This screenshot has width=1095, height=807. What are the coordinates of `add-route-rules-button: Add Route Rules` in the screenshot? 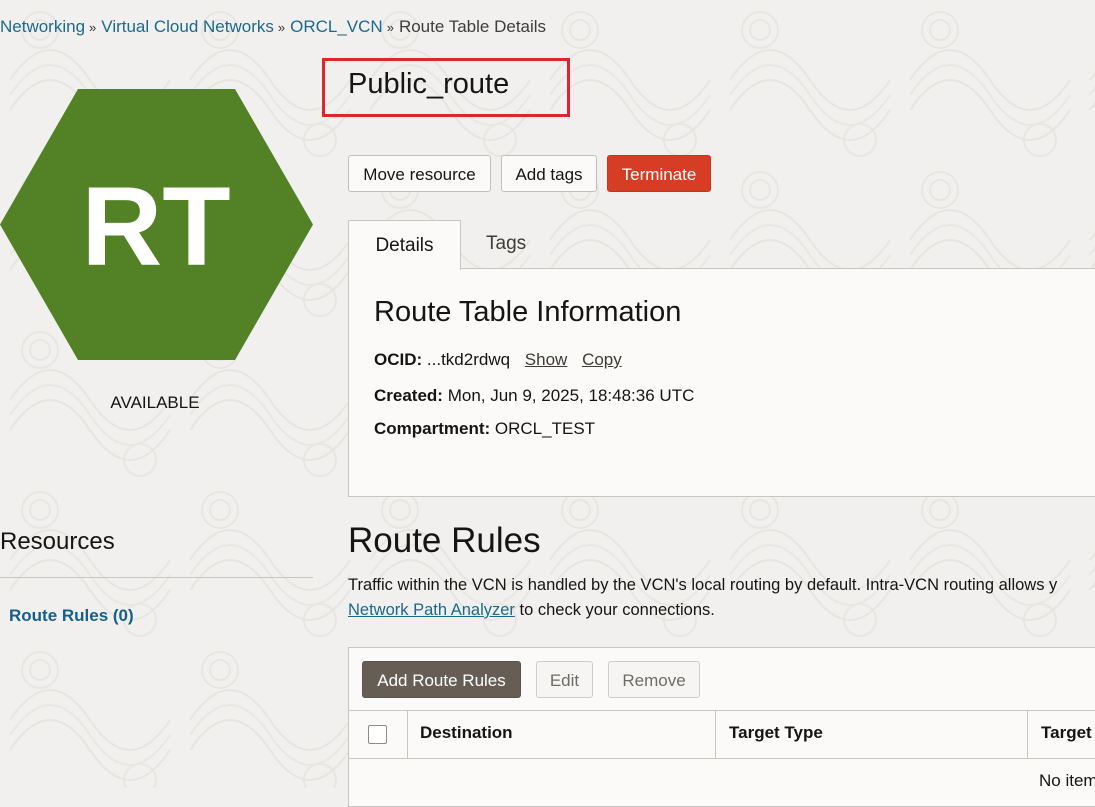 It's located at (441, 679).